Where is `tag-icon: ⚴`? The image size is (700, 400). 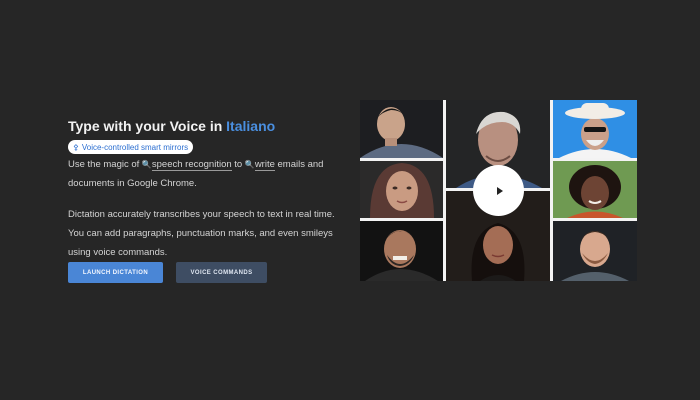 tag-icon: ⚴ is located at coordinates (76, 147).